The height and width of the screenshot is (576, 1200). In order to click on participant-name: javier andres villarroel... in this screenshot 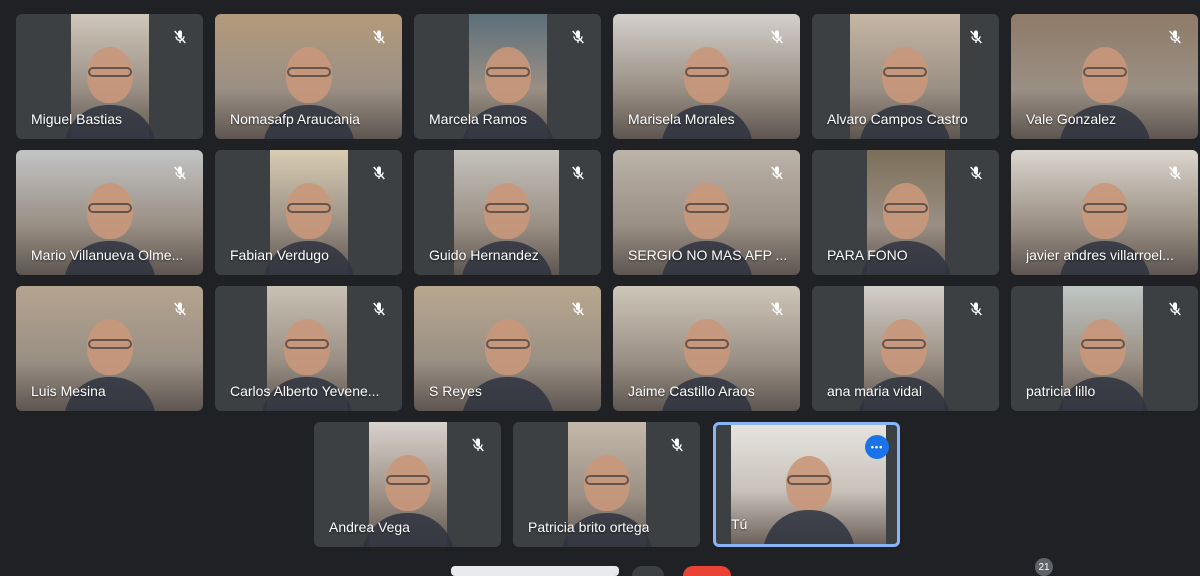, I will do `click(1100, 255)`.